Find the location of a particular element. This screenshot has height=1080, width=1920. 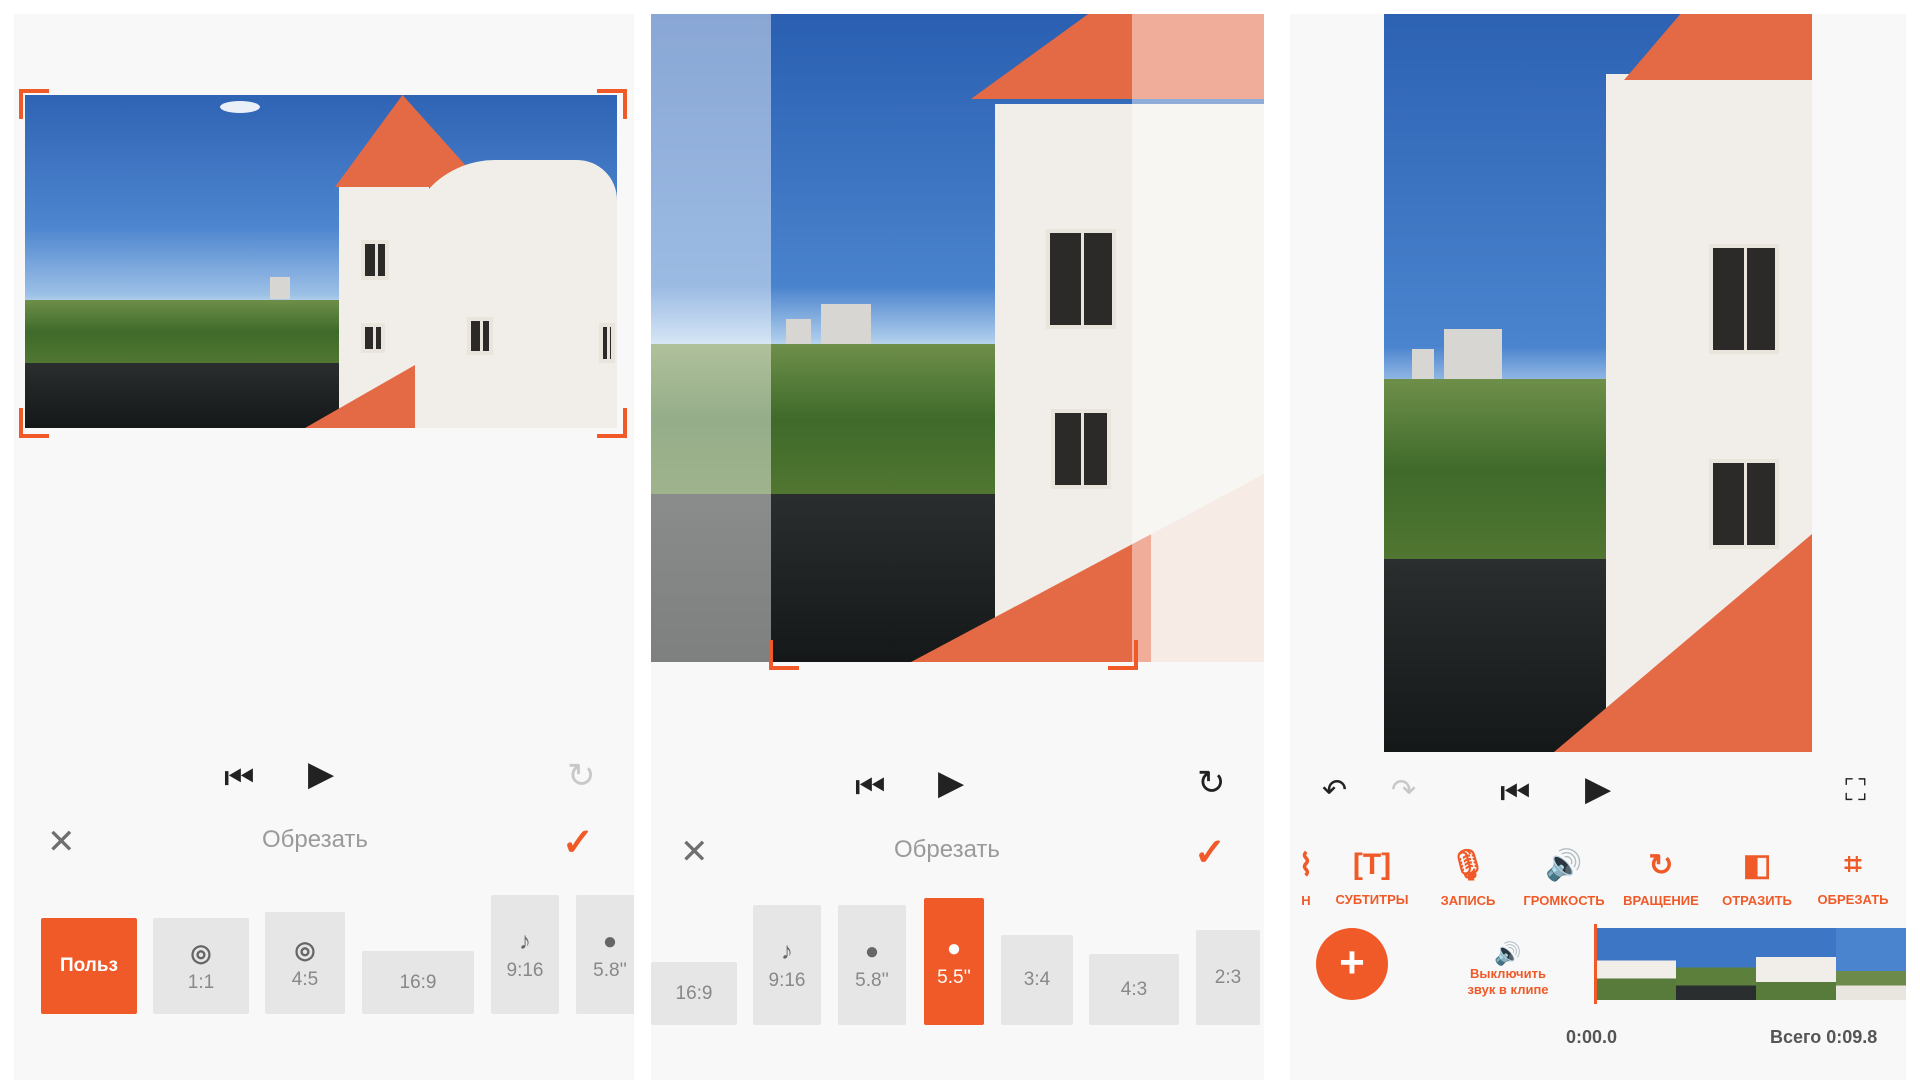

aspect-chip-4-5: ◎ 4:5 is located at coordinates (305, 963).